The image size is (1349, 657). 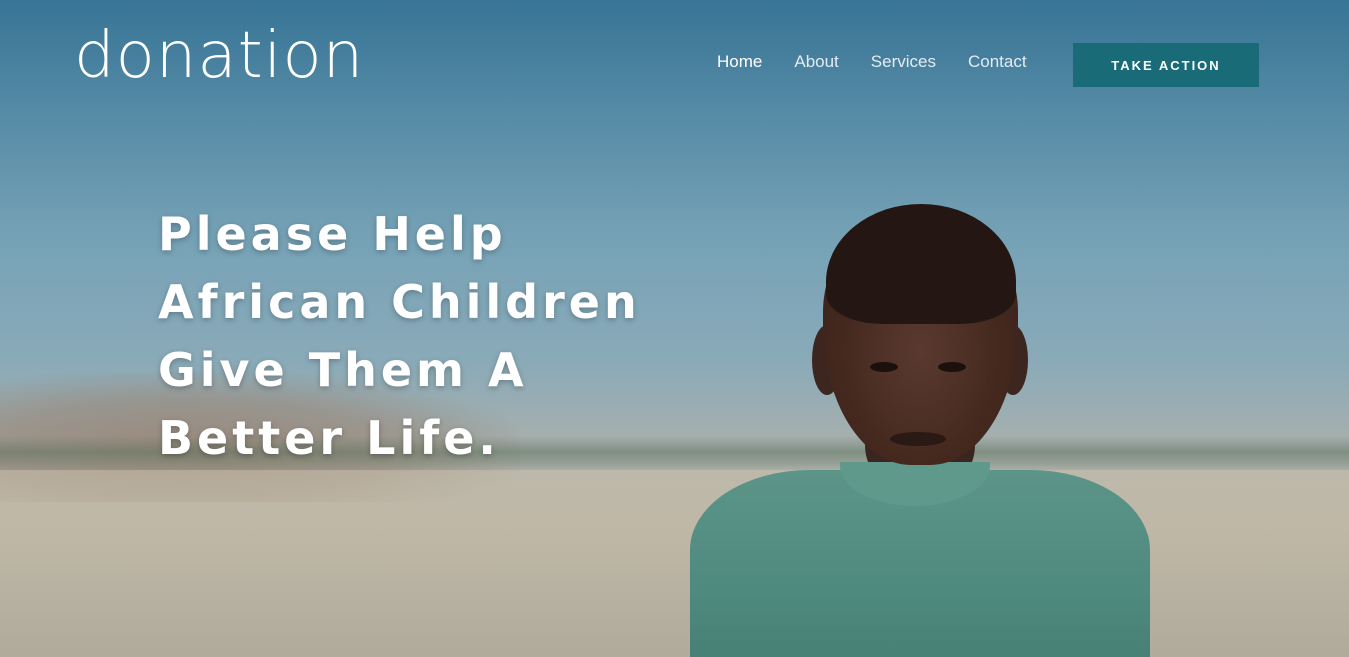 I want to click on nav-item-about: About, so click(x=816, y=62).